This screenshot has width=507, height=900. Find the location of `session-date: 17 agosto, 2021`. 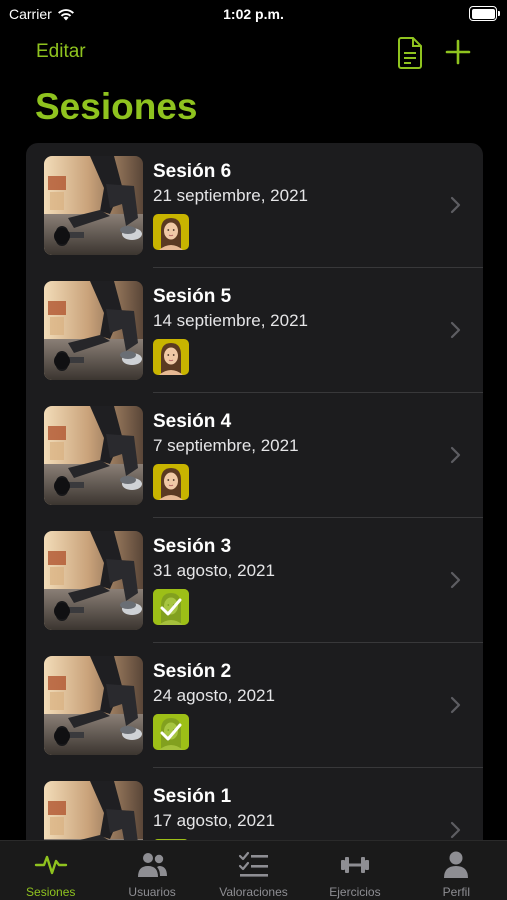

session-date: 17 agosto, 2021 is located at coordinates (214, 820).